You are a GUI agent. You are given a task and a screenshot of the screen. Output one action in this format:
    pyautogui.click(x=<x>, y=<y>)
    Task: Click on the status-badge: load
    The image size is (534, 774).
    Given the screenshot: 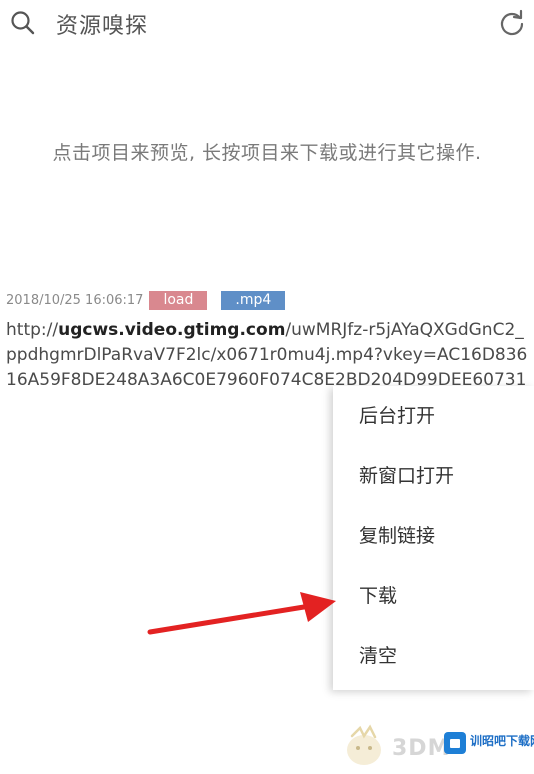 What is the action you would take?
    pyautogui.click(x=178, y=300)
    